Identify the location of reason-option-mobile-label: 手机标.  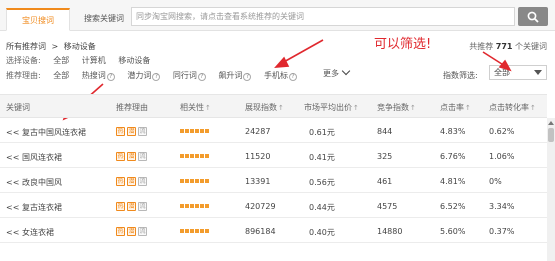
(275, 75).